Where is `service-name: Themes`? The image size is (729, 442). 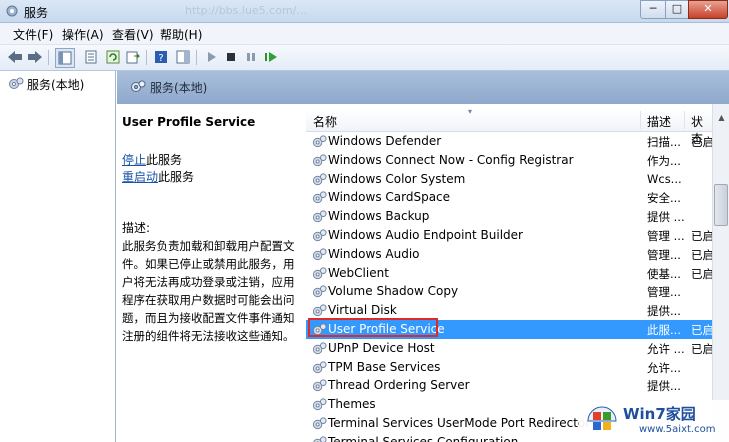 service-name: Themes is located at coordinates (352, 404).